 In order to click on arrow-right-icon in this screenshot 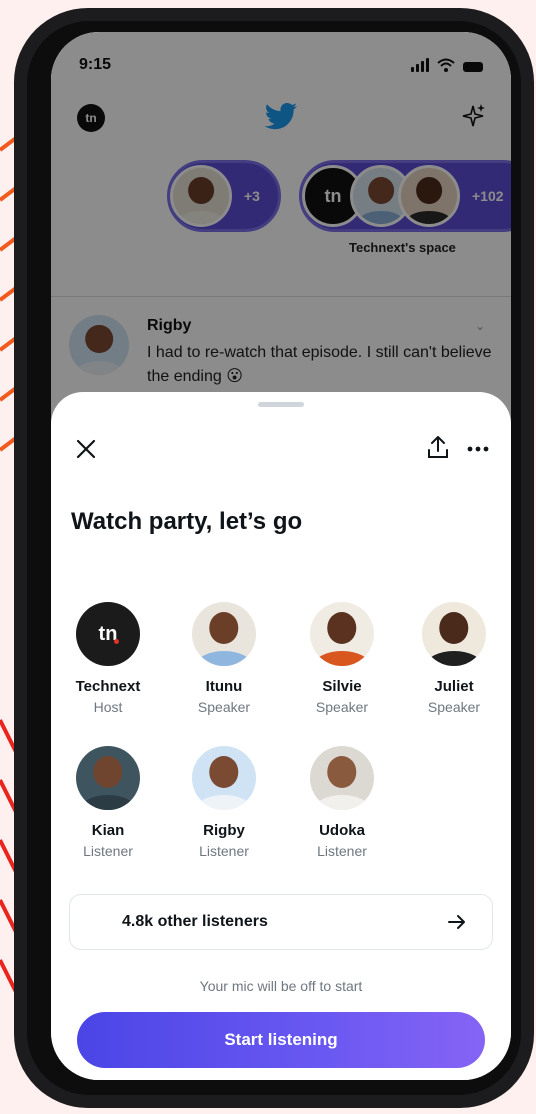, I will do `click(456, 922)`.